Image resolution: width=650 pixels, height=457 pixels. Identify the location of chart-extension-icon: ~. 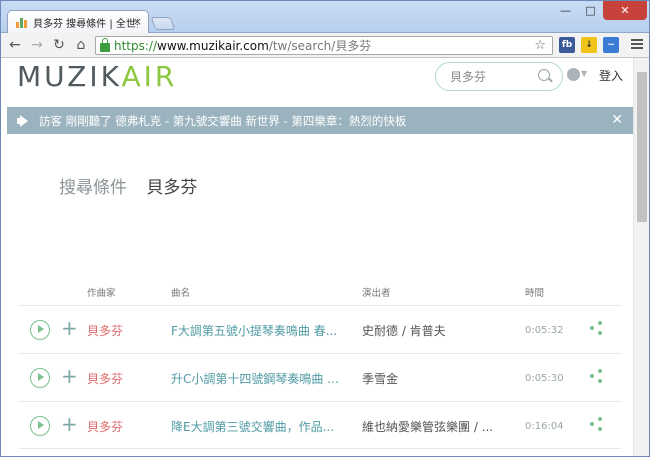
(611, 45).